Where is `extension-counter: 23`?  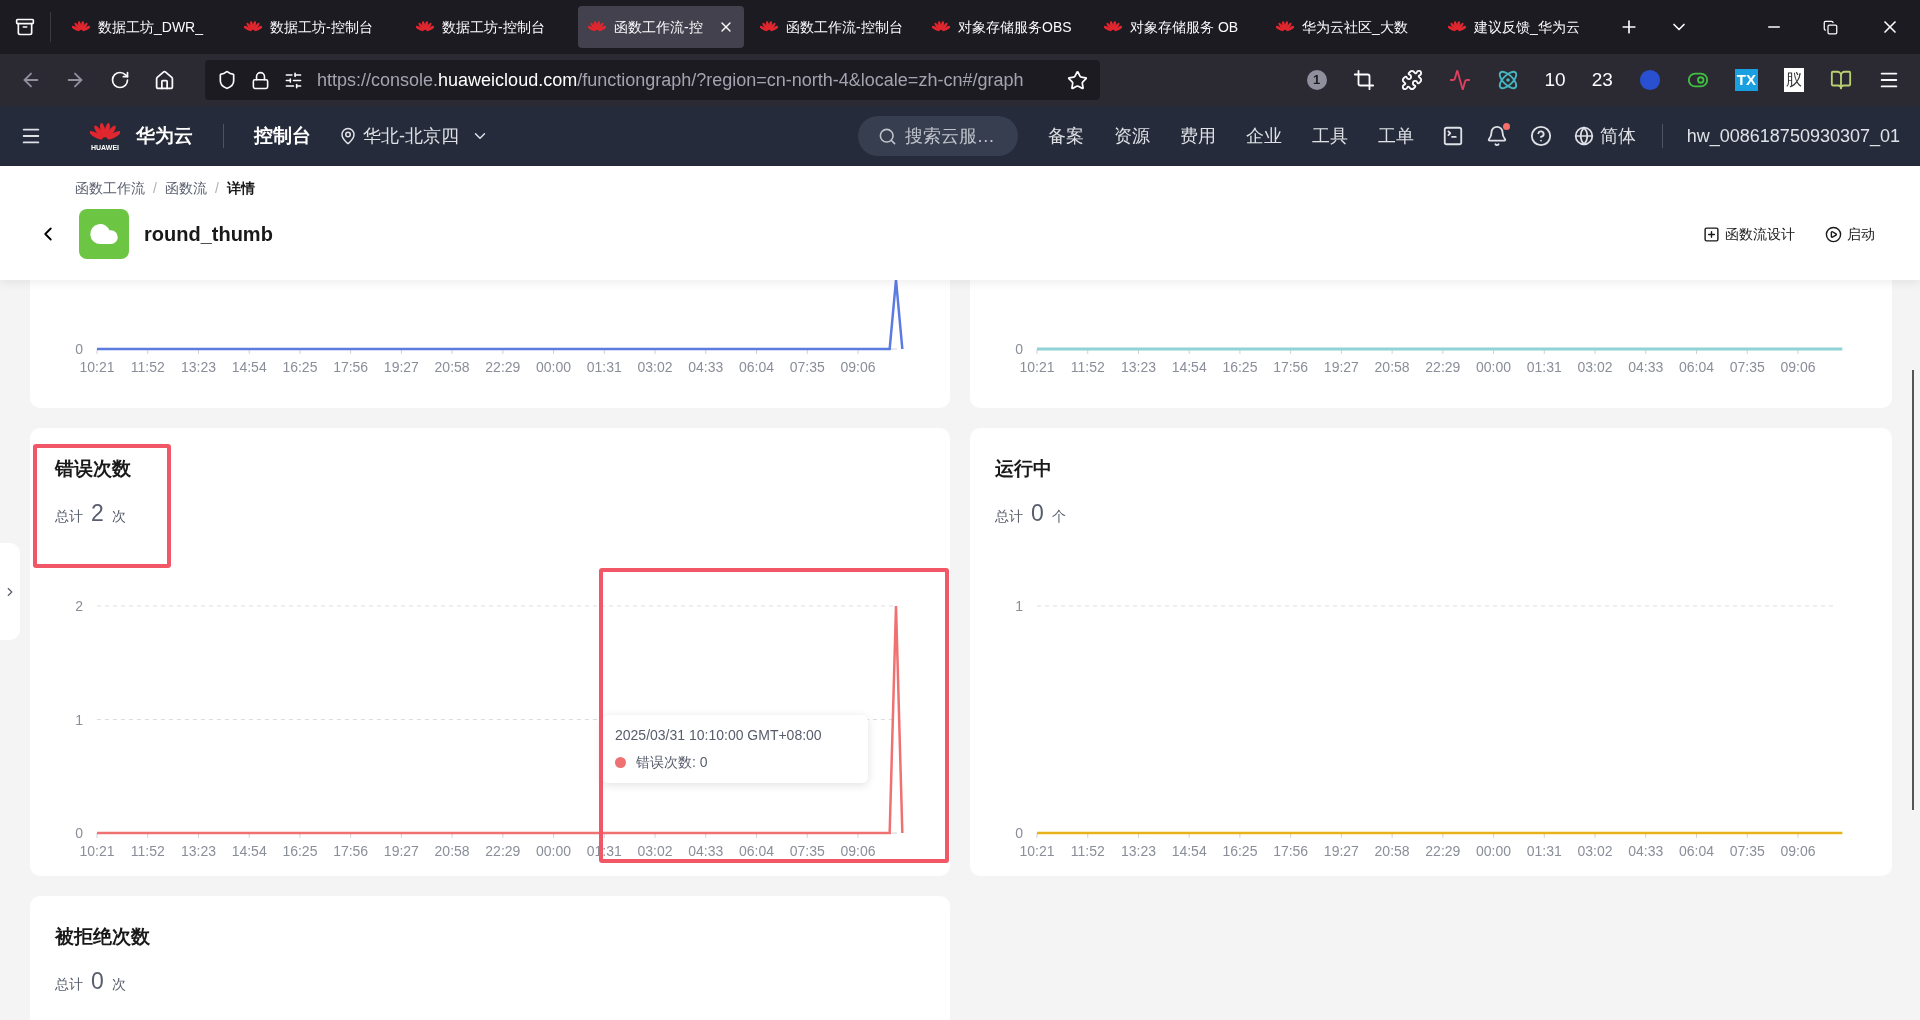
extension-counter: 23 is located at coordinates (1602, 80).